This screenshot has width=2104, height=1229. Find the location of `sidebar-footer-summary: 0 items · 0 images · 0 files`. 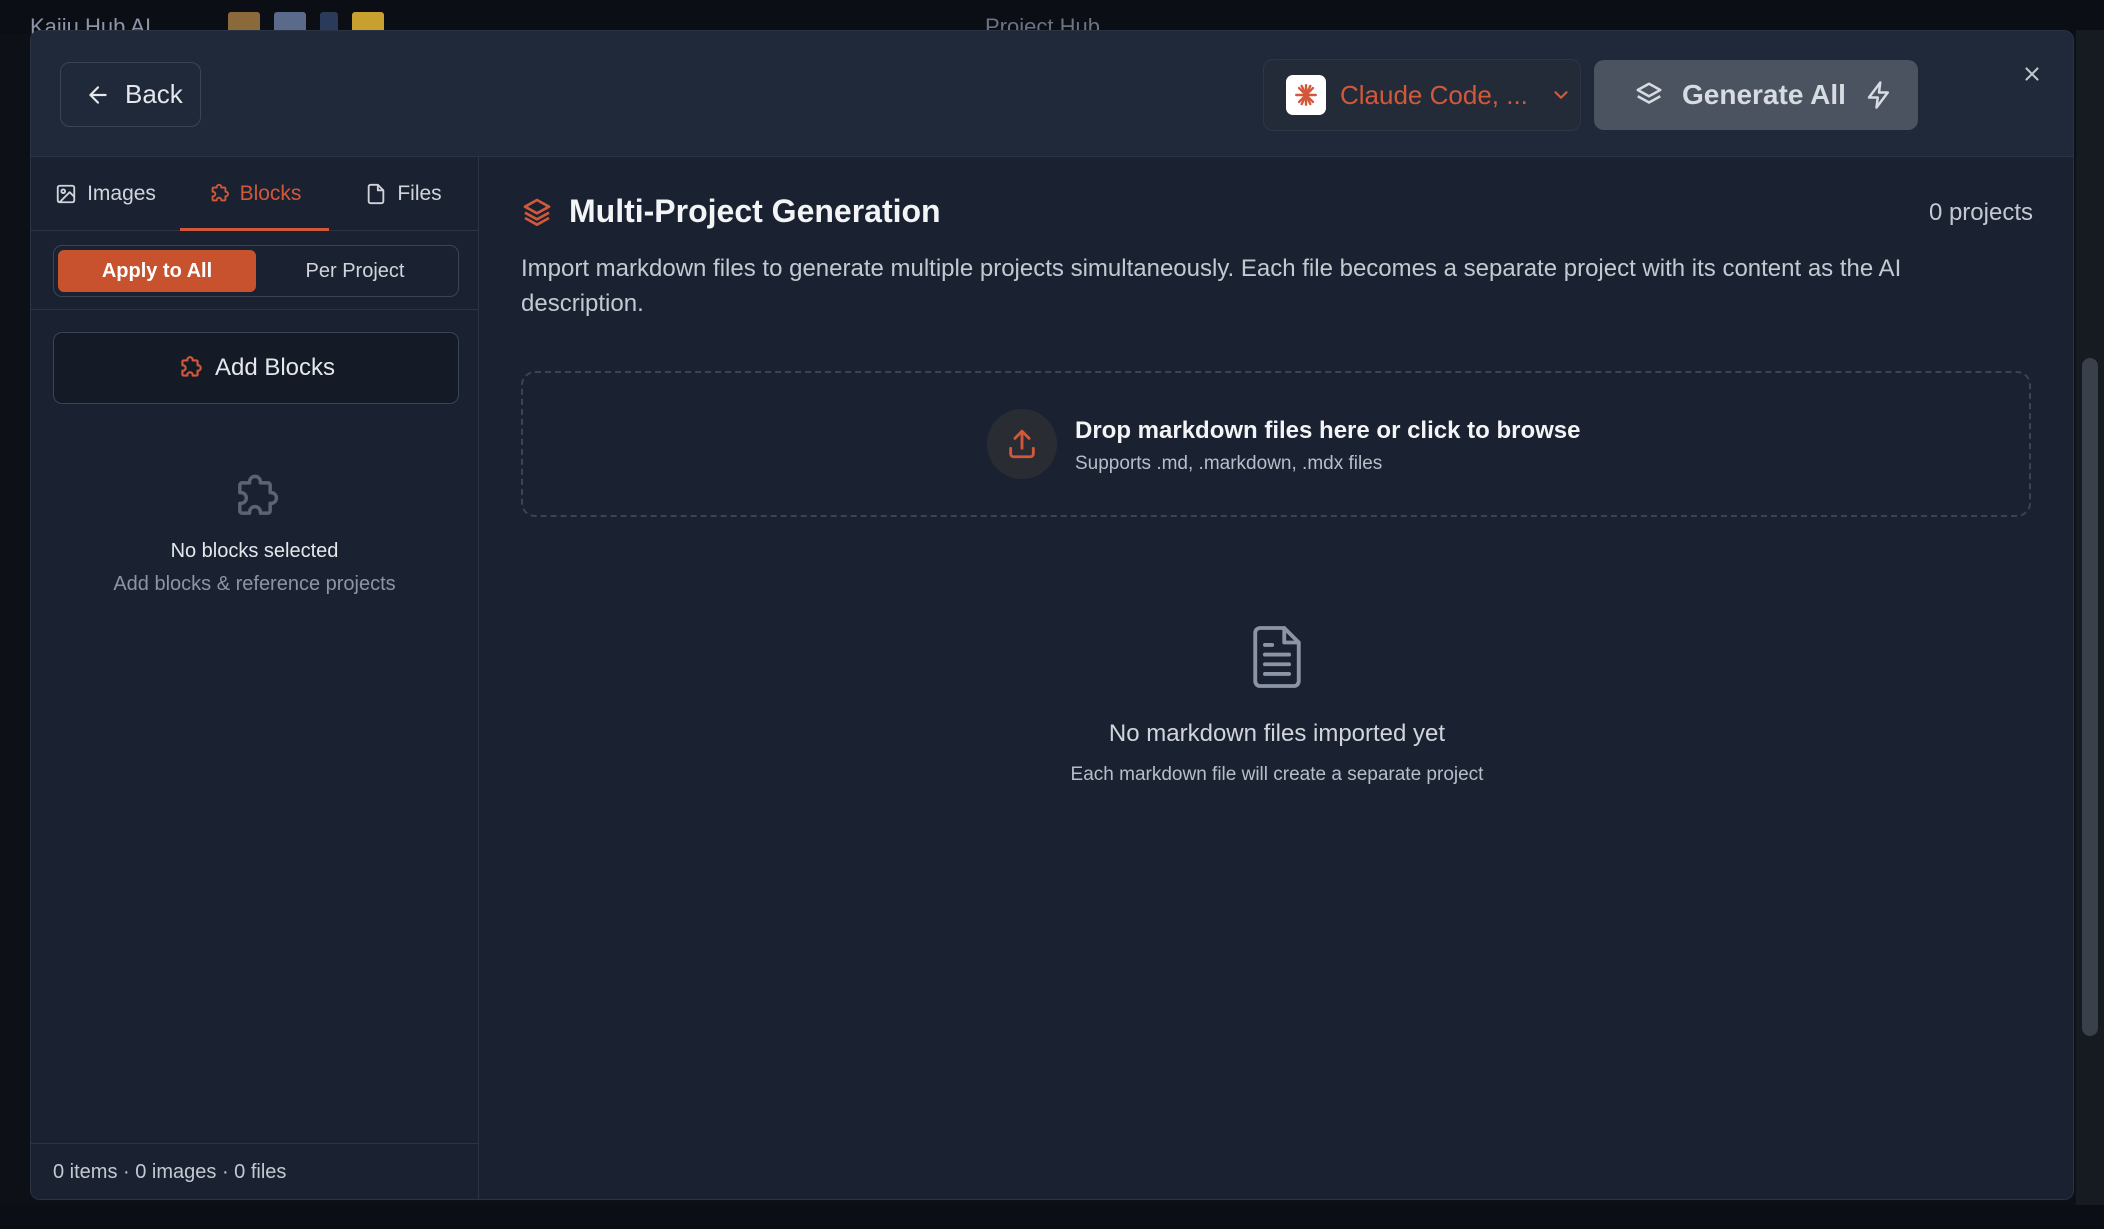

sidebar-footer-summary: 0 items · 0 images · 0 files is located at coordinates (254, 1171).